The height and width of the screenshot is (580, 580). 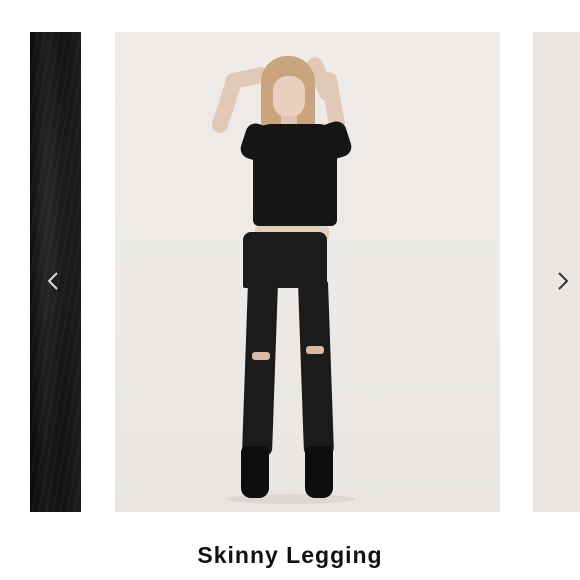 I want to click on model-face, so click(x=289, y=97).